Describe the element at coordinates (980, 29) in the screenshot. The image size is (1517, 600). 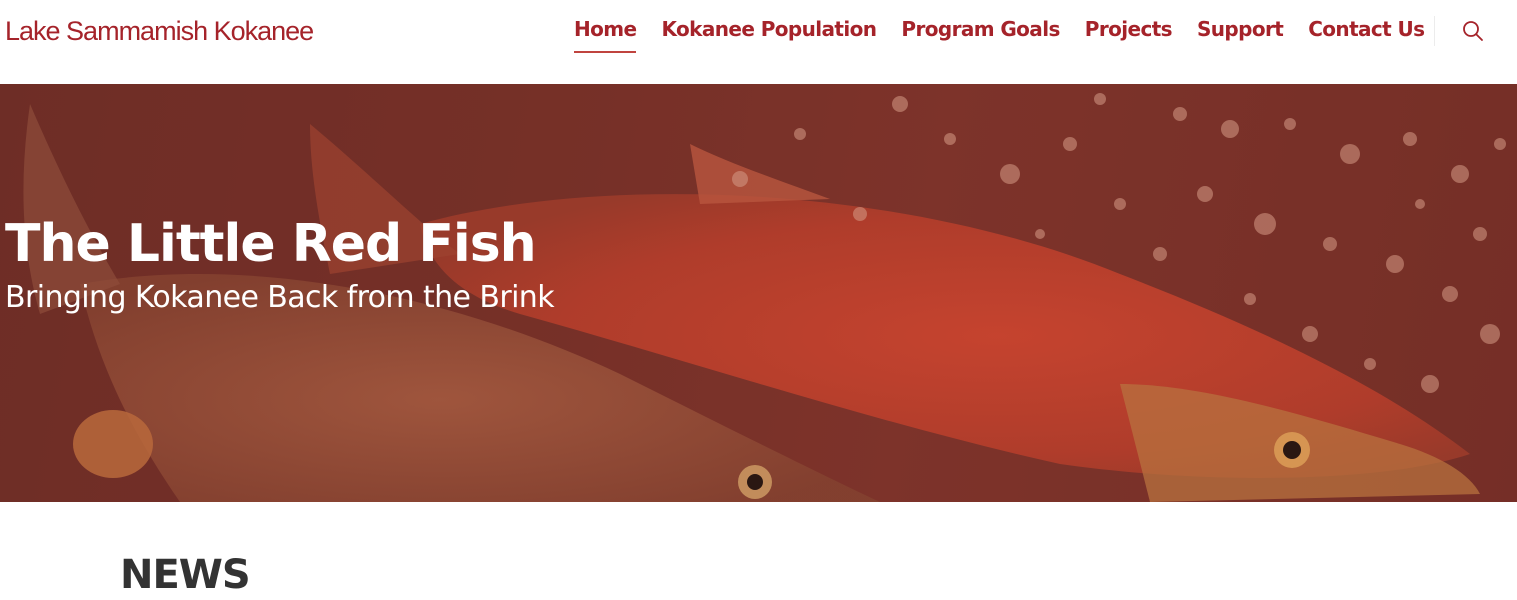
I see `nav-item-program-goals: Program Goals` at that location.